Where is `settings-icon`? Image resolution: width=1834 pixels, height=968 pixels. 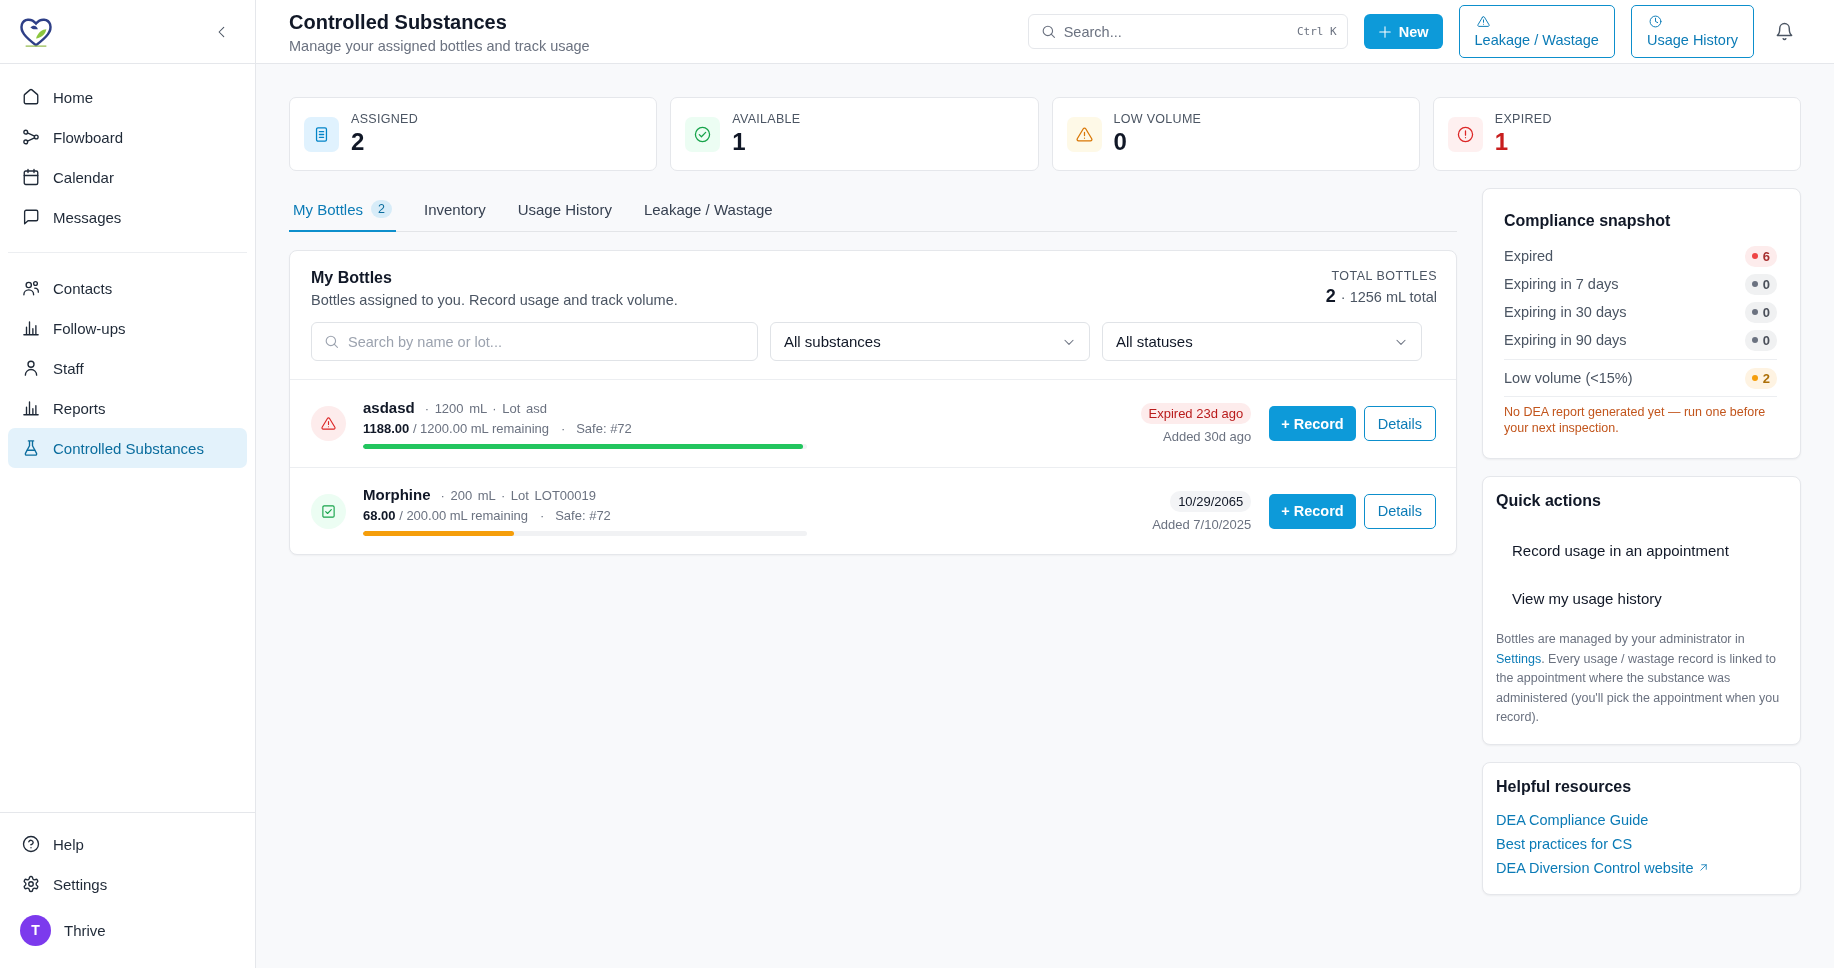 settings-icon is located at coordinates (31, 884).